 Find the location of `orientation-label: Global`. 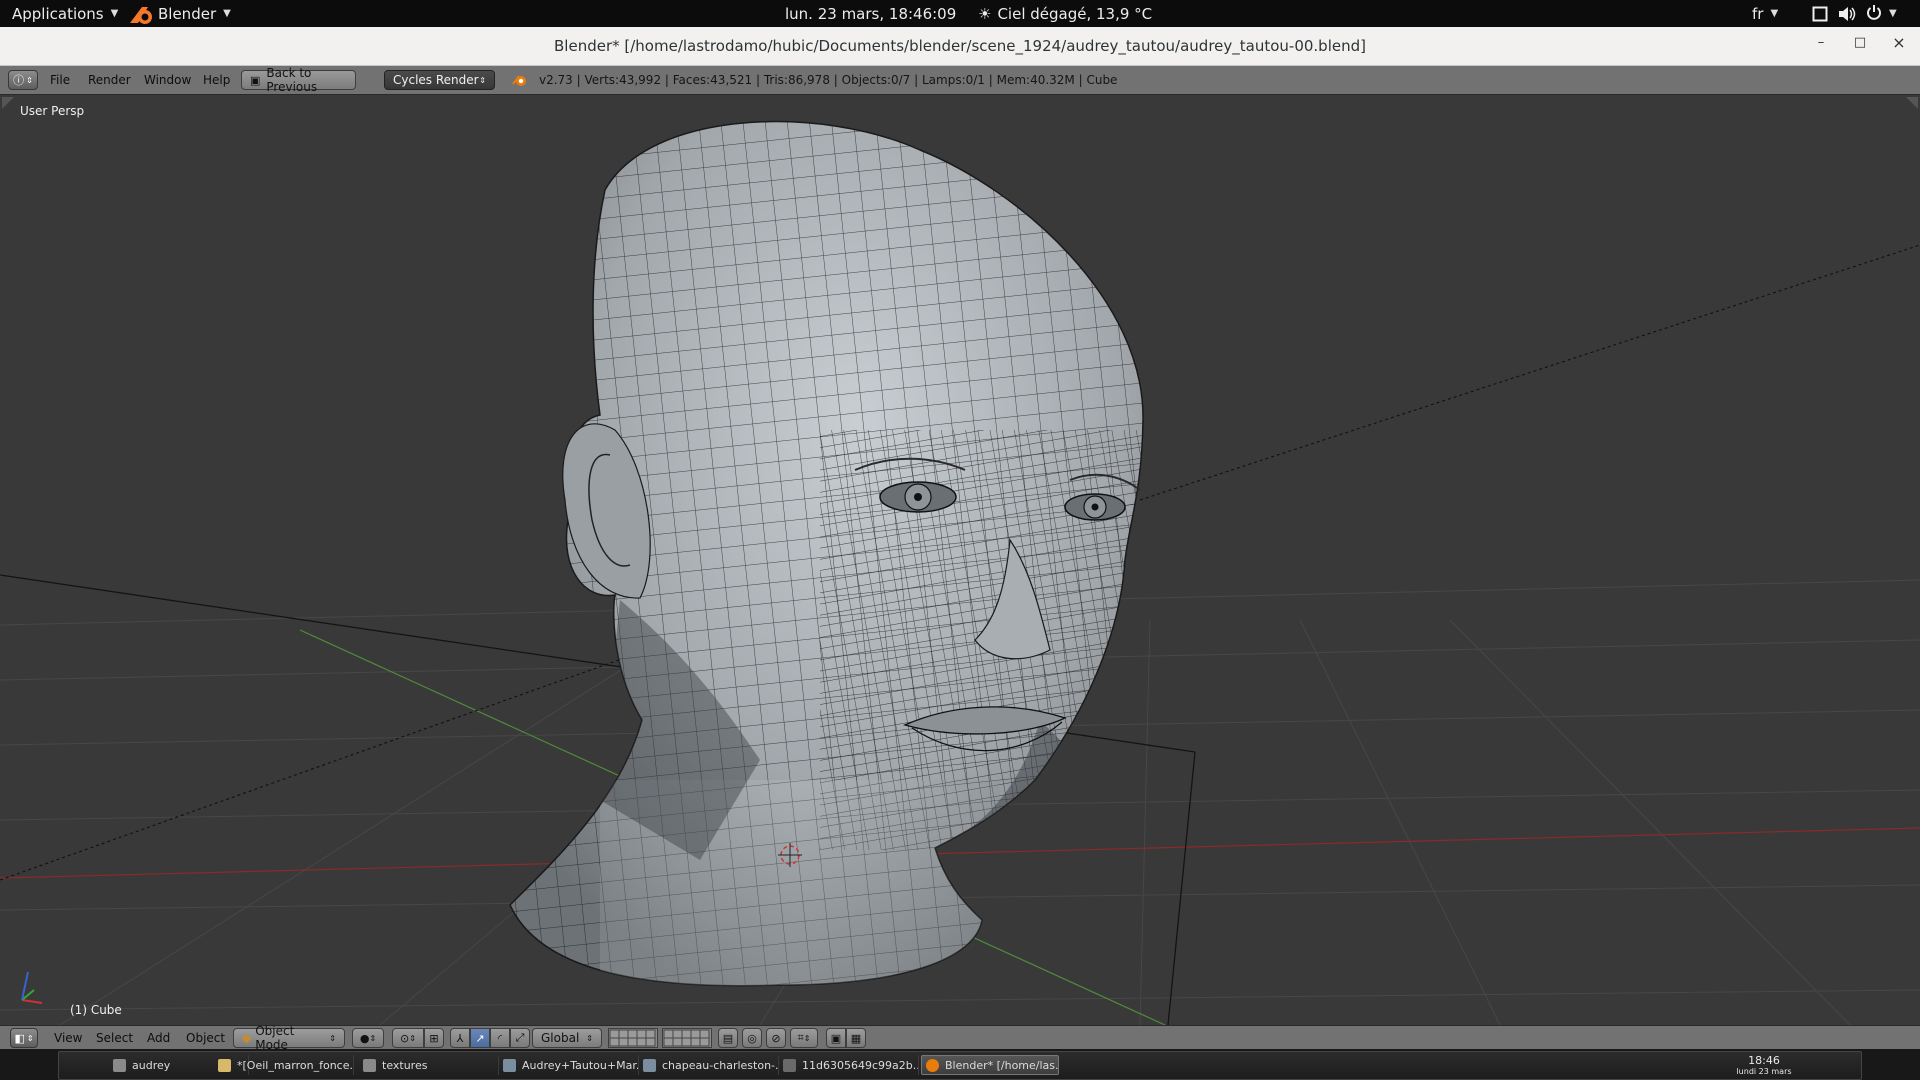

orientation-label: Global is located at coordinates (560, 1038).